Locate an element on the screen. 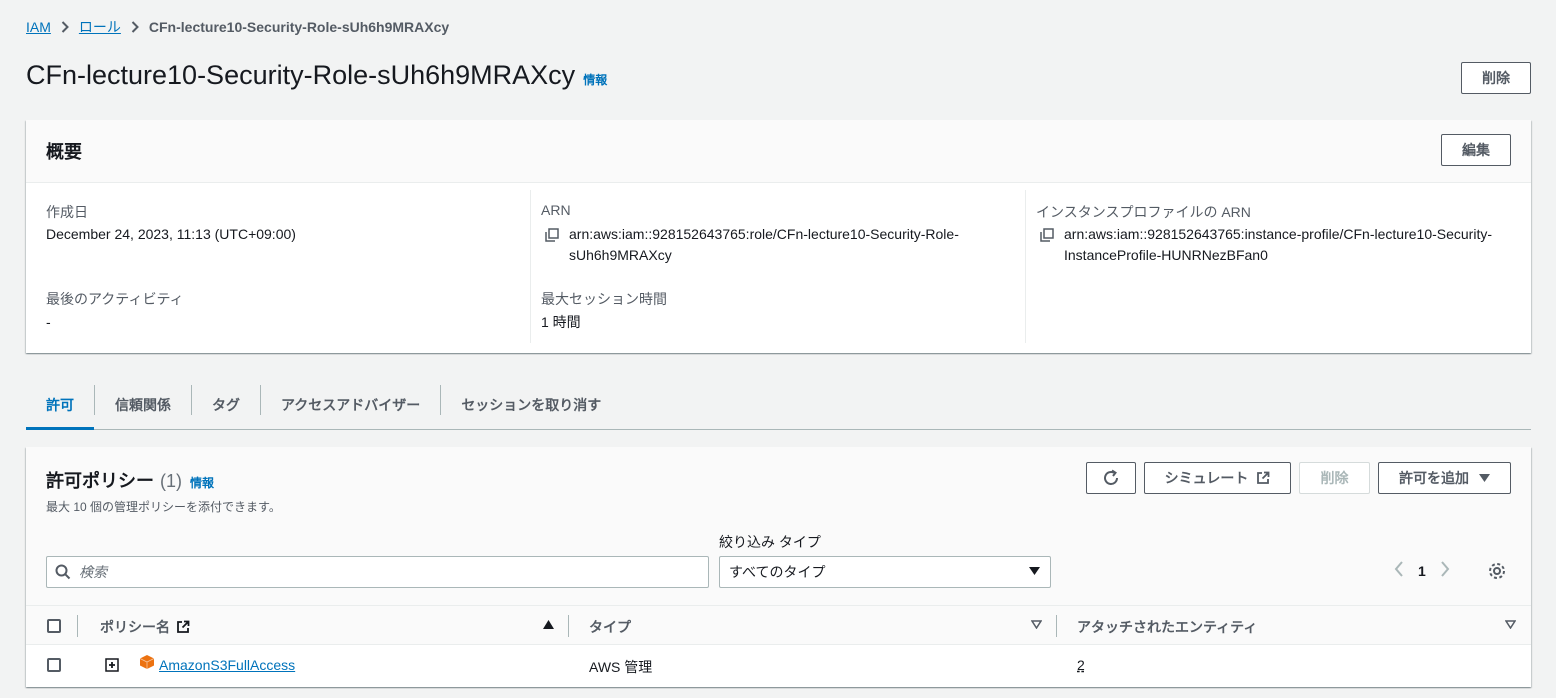  filter-type-select: すべてのタイプ is located at coordinates (885, 572).